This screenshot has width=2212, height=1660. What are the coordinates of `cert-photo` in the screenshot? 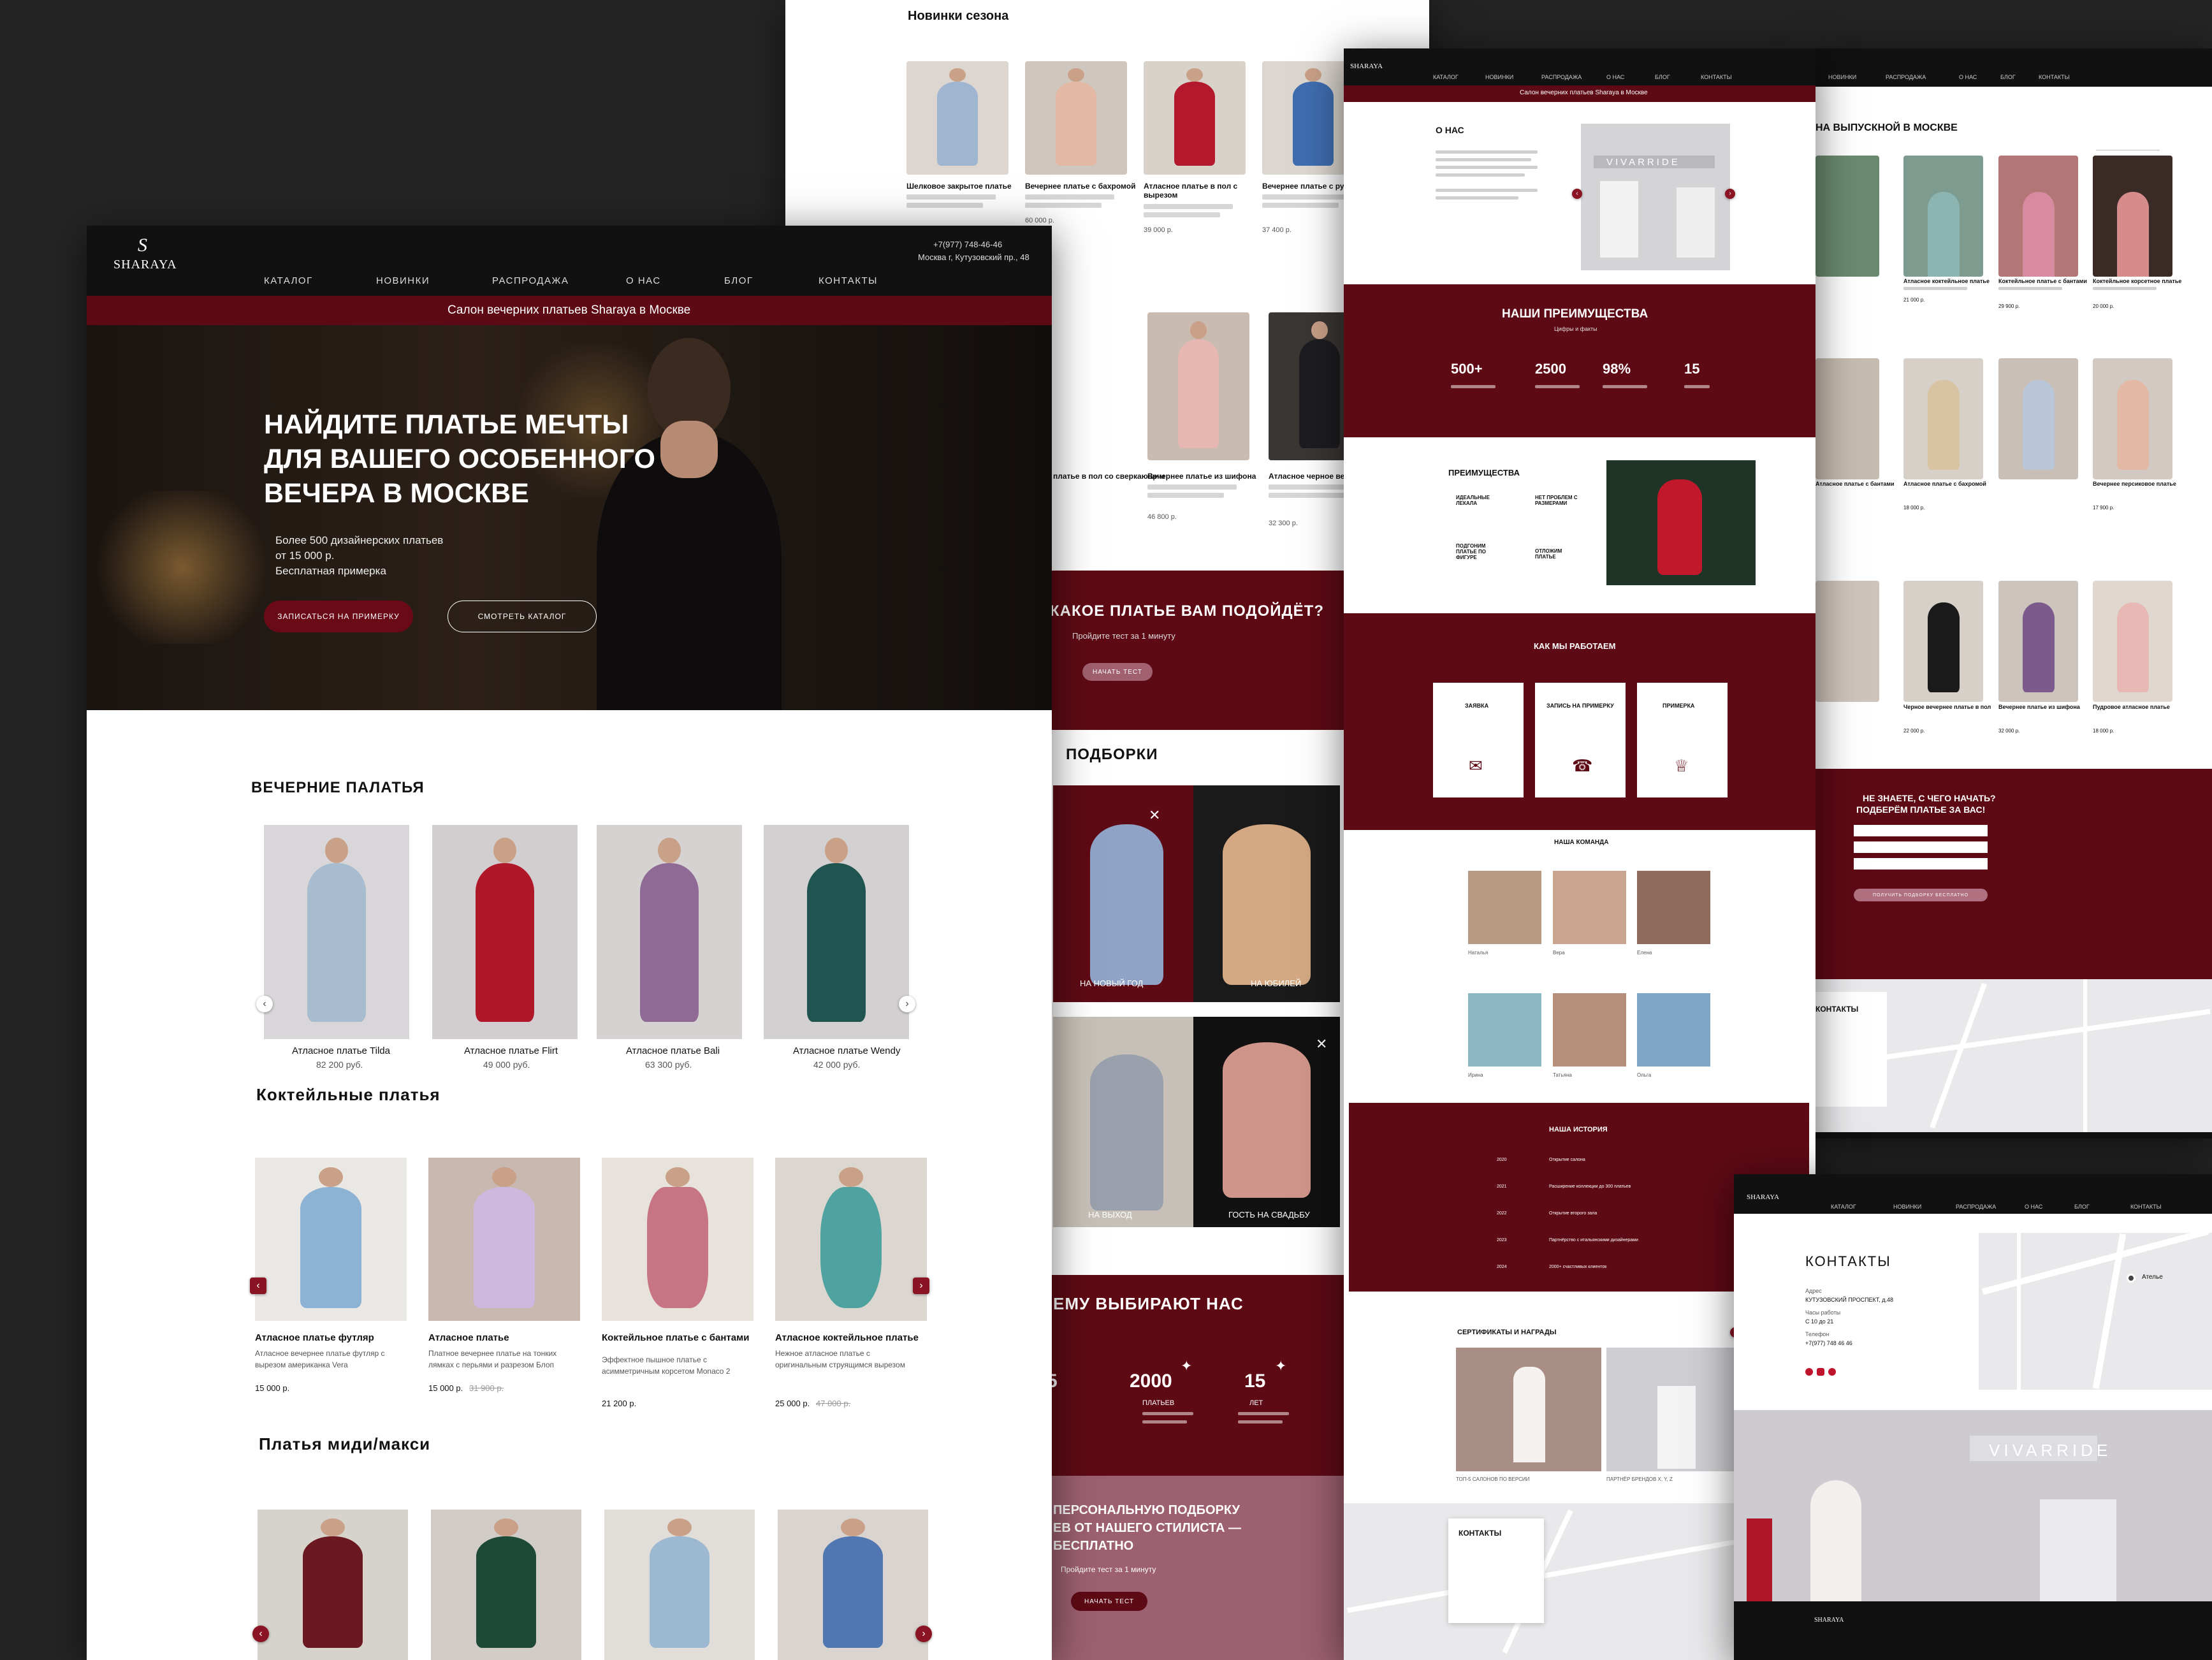 It's located at (1679, 1410).